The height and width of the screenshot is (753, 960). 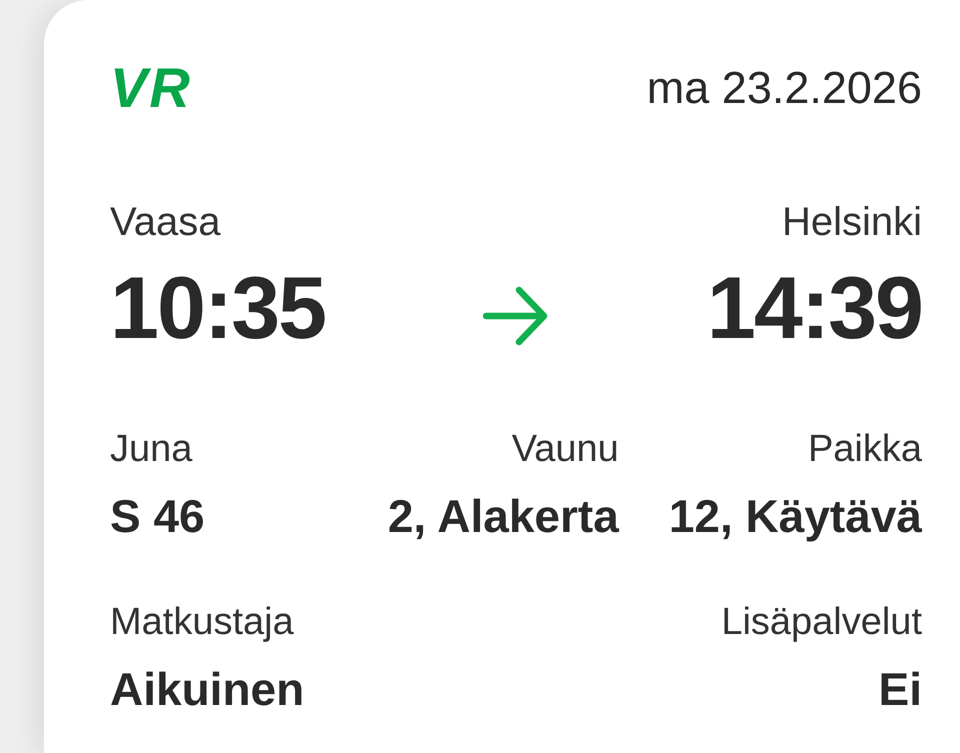 I want to click on field-label: Lisäpalvelut, so click(x=821, y=622).